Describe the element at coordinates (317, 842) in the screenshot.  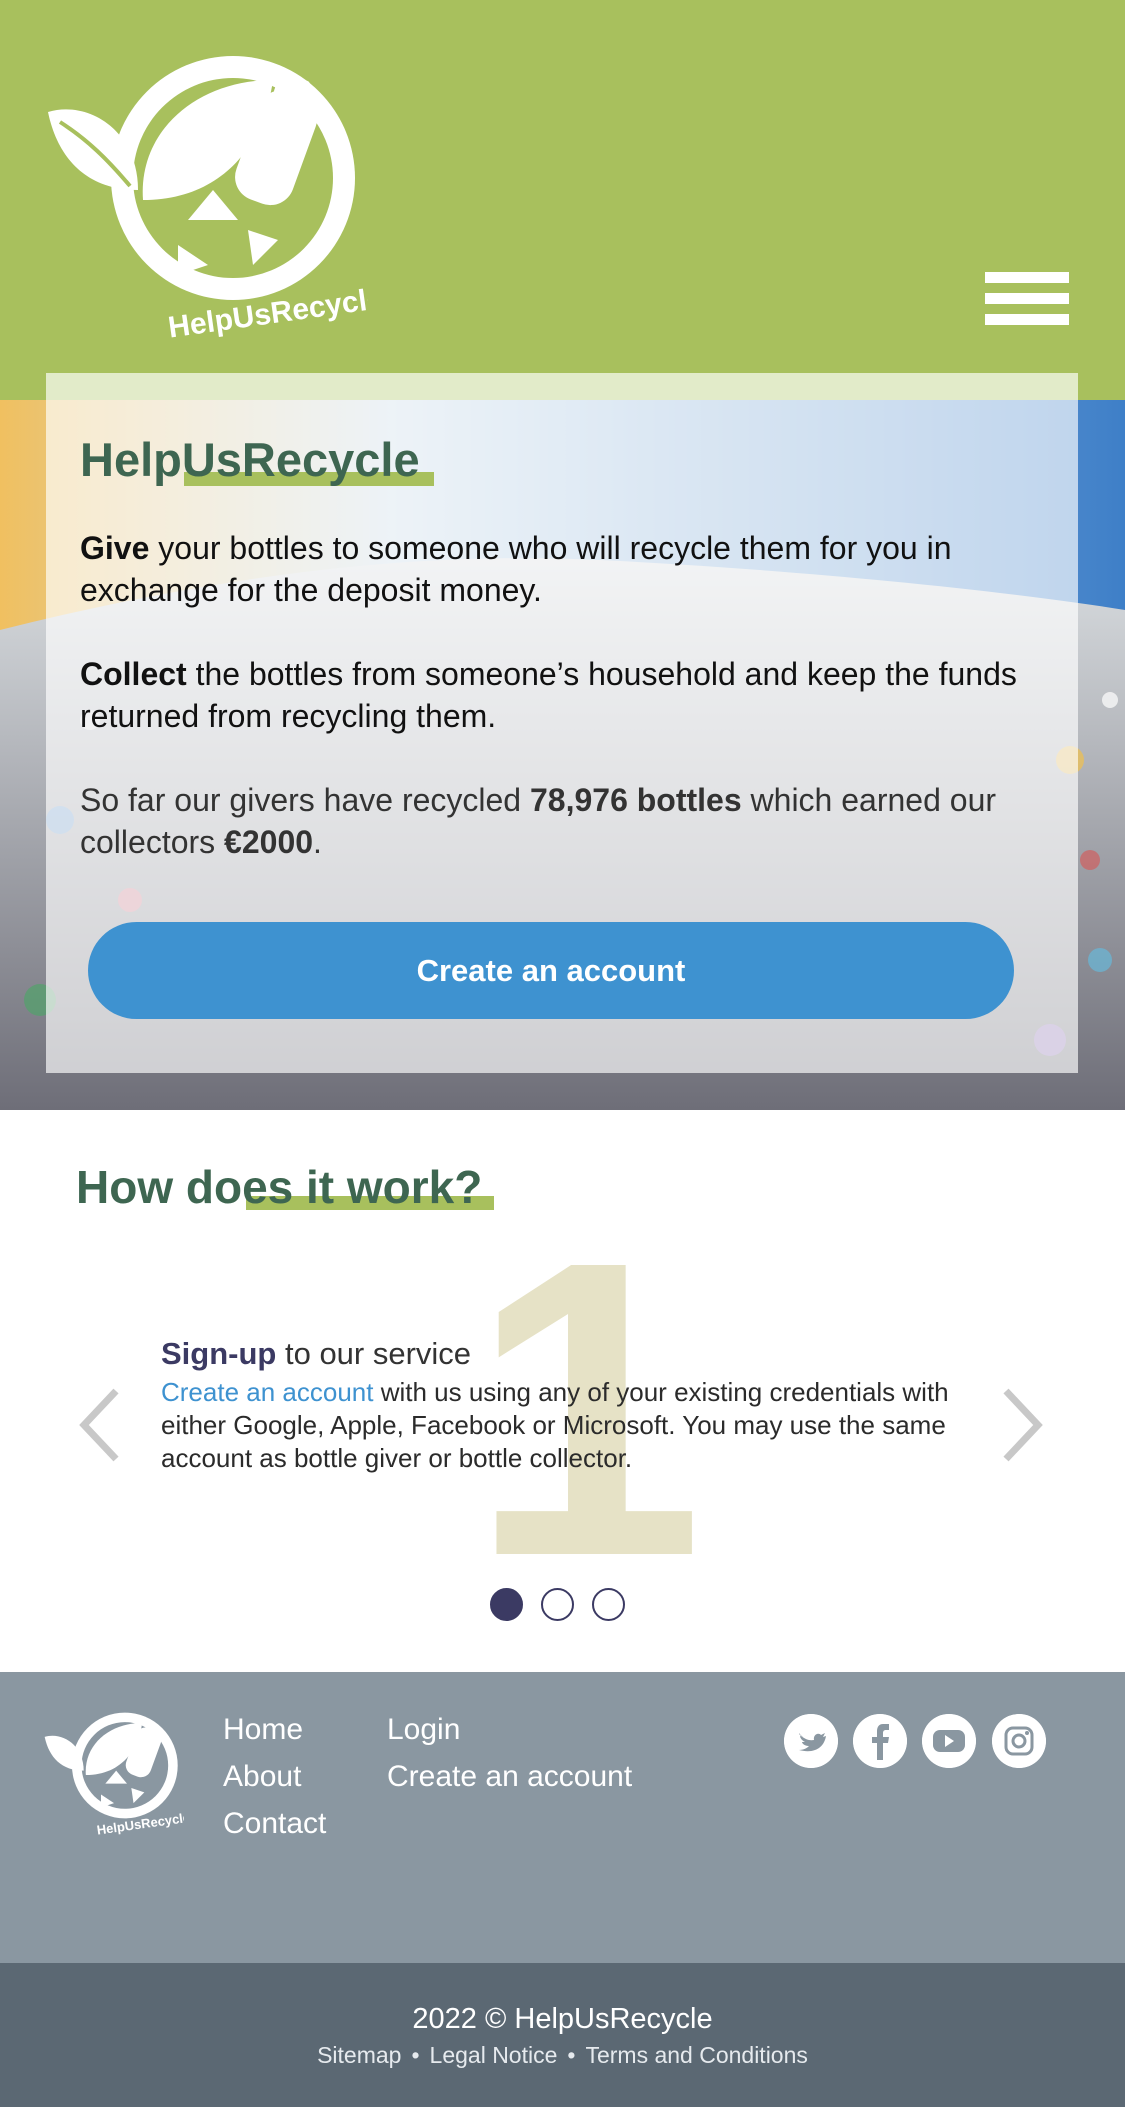
I see `stats-suffix: .` at that location.